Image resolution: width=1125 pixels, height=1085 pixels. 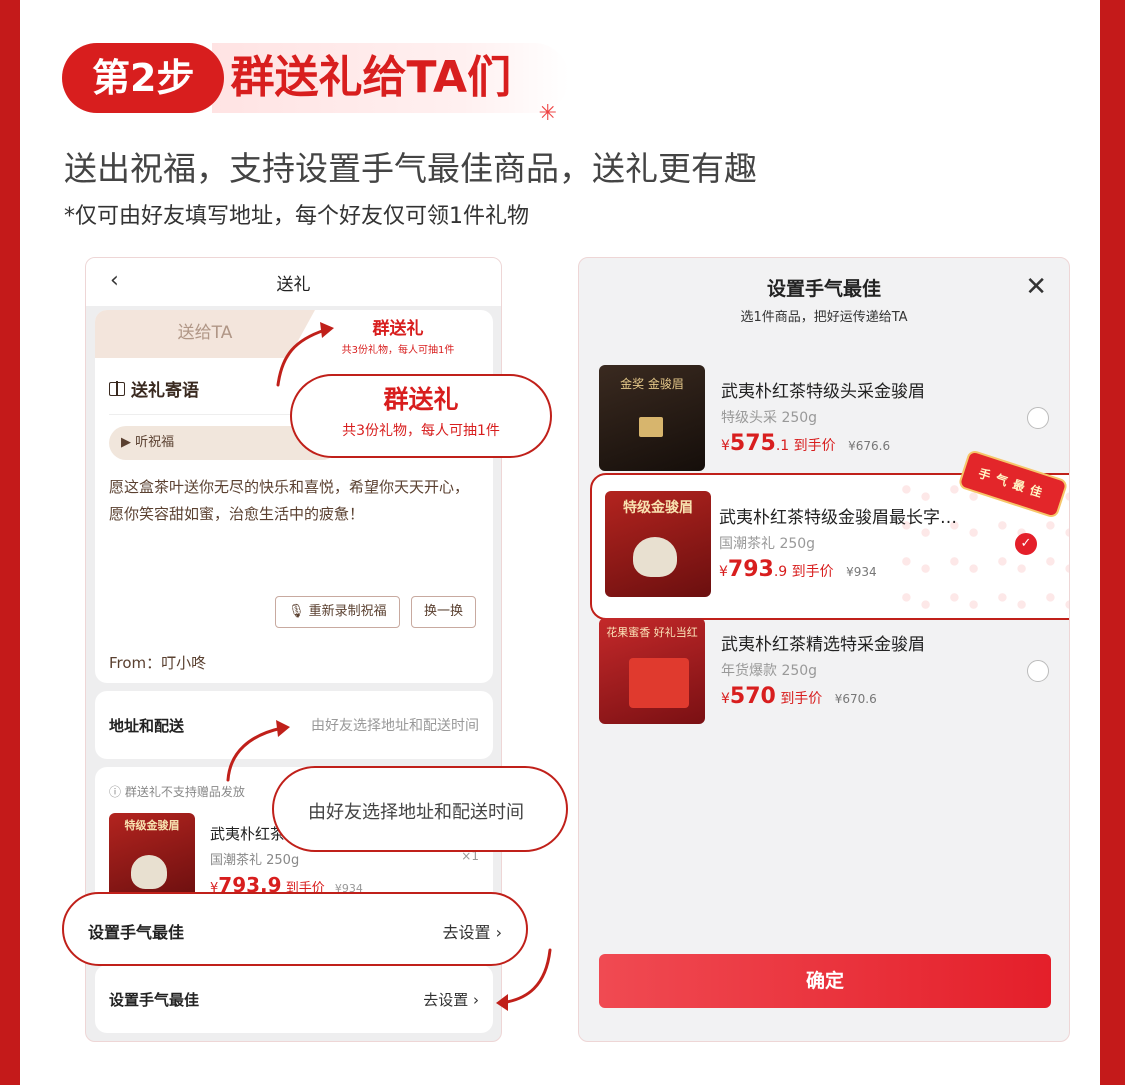 I want to click on product-name: 武夷朴红茶精选特采金骏眉, so click(x=823, y=645).